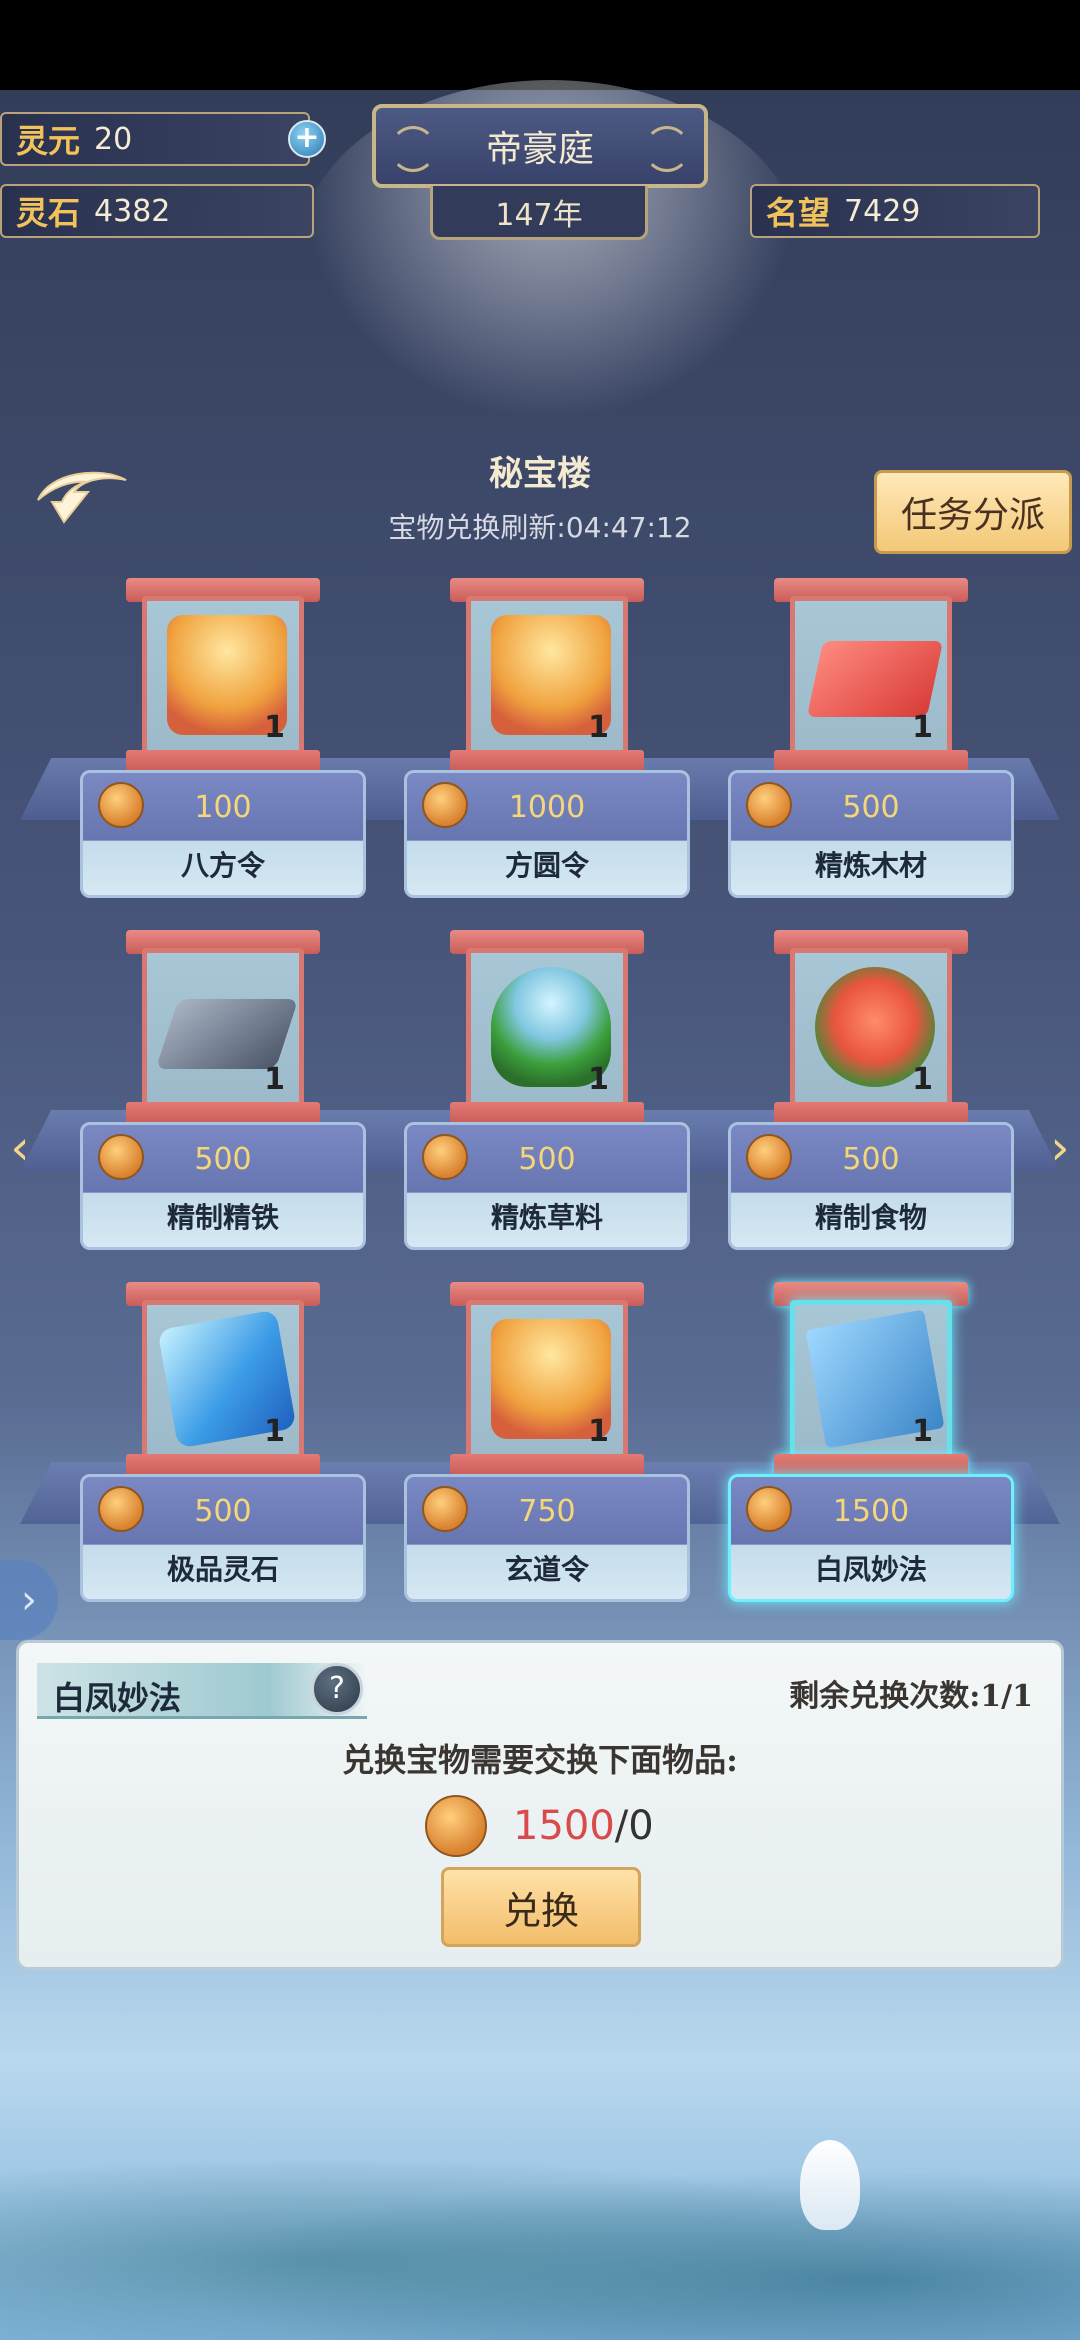 The image size is (1080, 2340). I want to click on item-price: 1500, so click(871, 1511).